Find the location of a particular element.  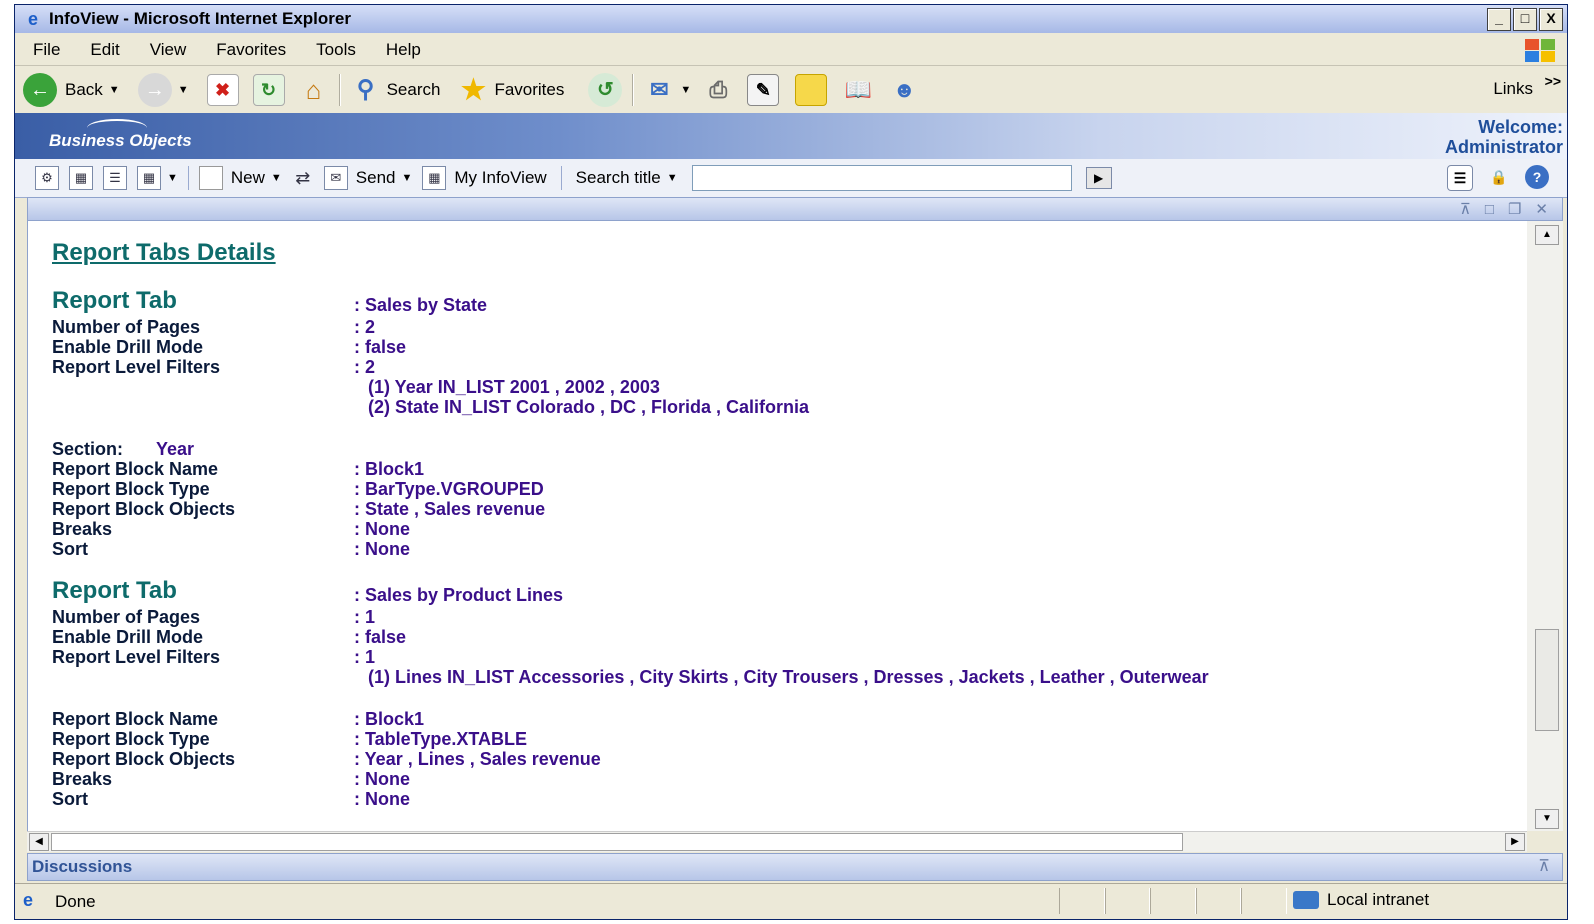

close-panel-icon: ✕ is located at coordinates (1541, 209).